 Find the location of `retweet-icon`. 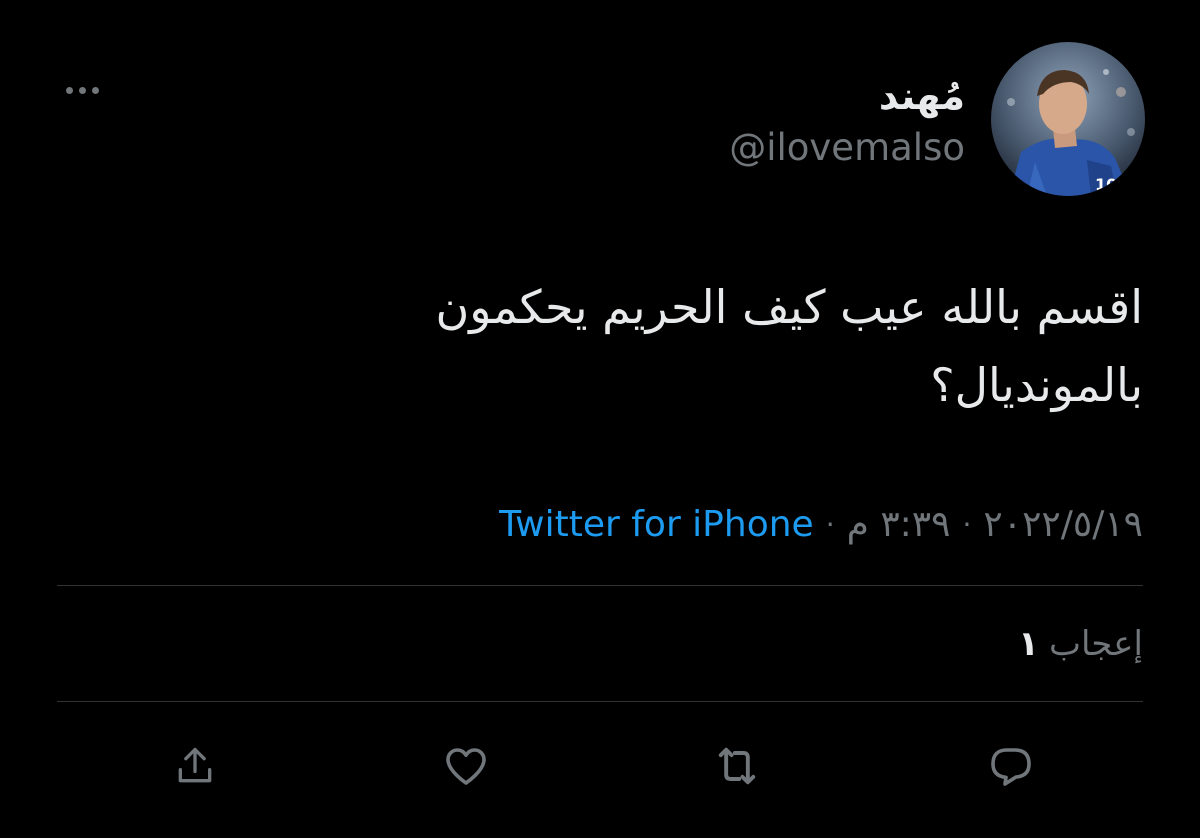

retweet-icon is located at coordinates (737, 766).